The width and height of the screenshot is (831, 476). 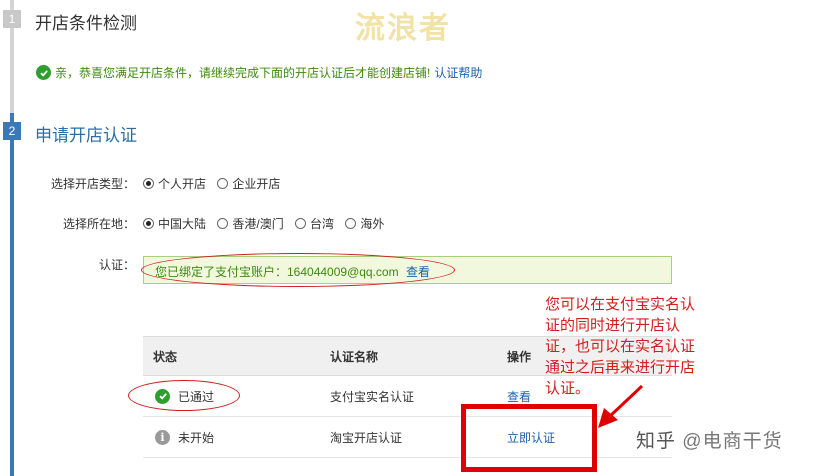 What do you see at coordinates (366, 437) in the screenshot?
I see `auth-name-cell: 淘宝开店认证` at bounding box center [366, 437].